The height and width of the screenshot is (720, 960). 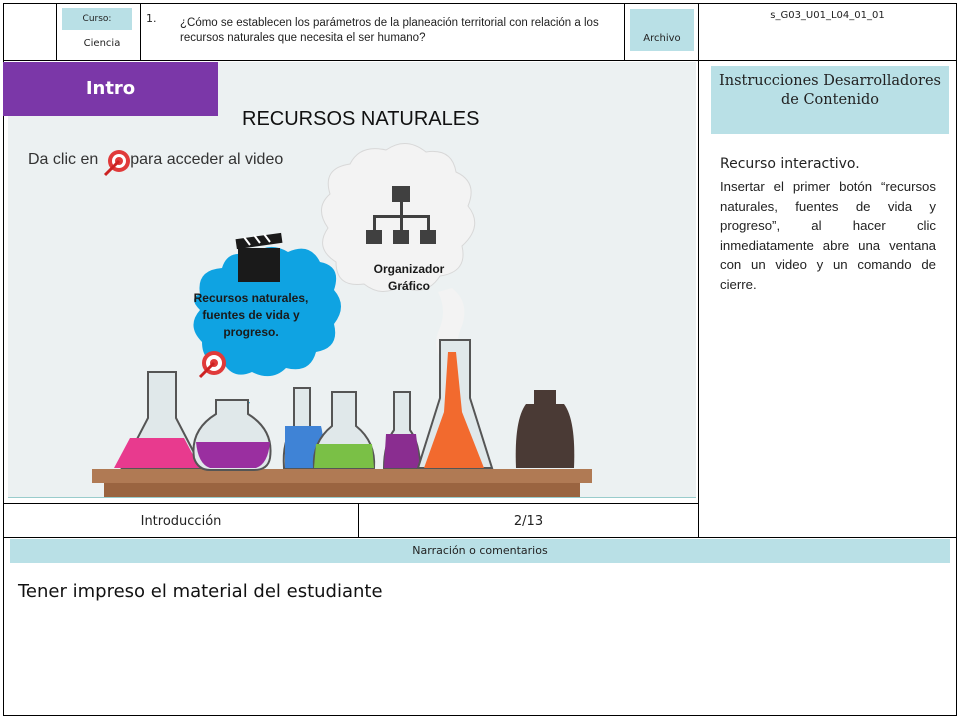 What do you see at coordinates (151, 18) in the screenshot?
I see `question-number: 1.` at bounding box center [151, 18].